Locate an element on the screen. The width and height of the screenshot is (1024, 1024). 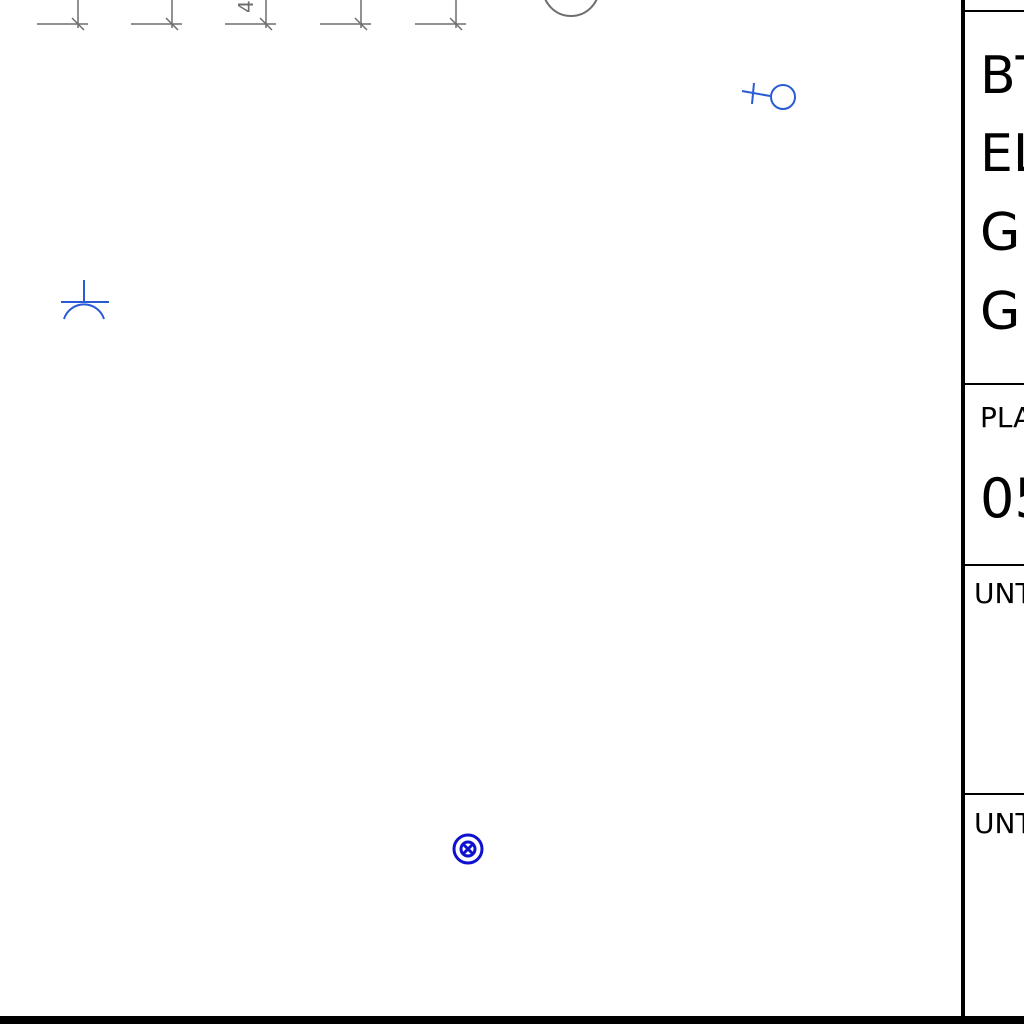
project-line-2: EL is located at coordinates (1002, 154).